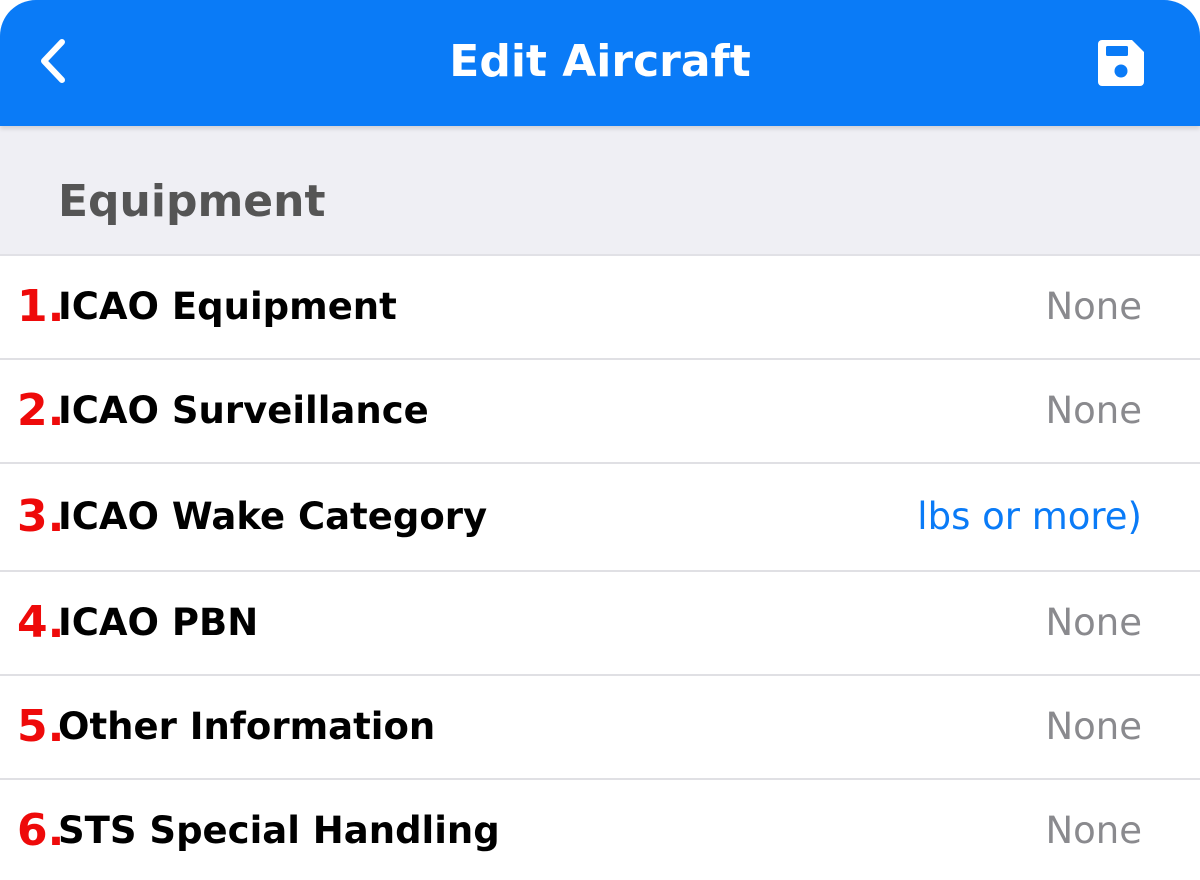  What do you see at coordinates (273, 516) in the screenshot?
I see `row-label: ICAO Wake Category` at bounding box center [273, 516].